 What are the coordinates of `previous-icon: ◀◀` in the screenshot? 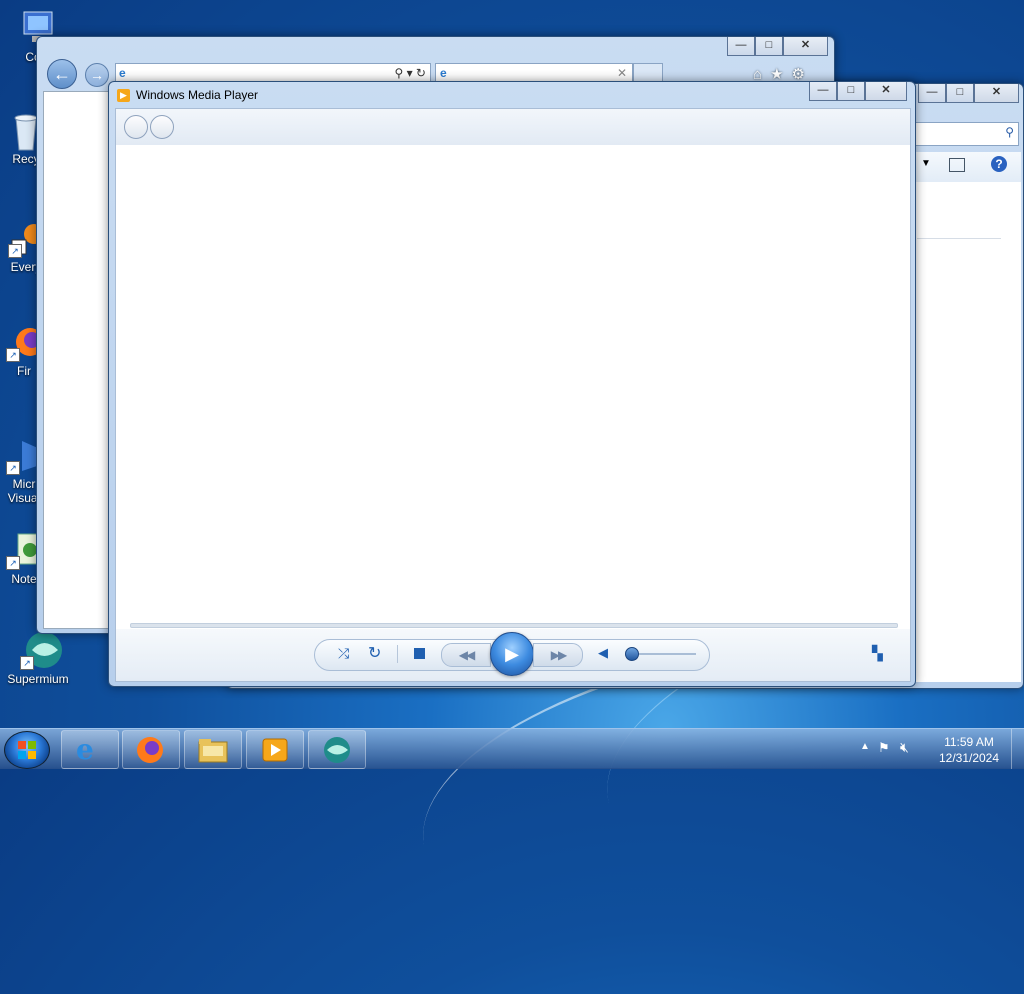 It's located at (467, 655).